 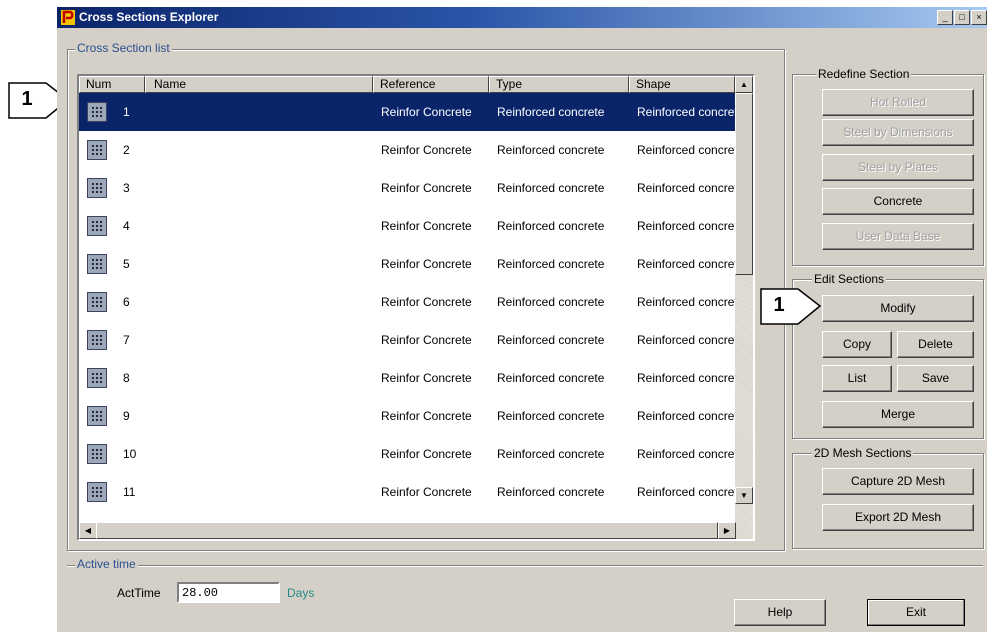 What do you see at coordinates (126, 226) in the screenshot?
I see `row-num-cell: 4` at bounding box center [126, 226].